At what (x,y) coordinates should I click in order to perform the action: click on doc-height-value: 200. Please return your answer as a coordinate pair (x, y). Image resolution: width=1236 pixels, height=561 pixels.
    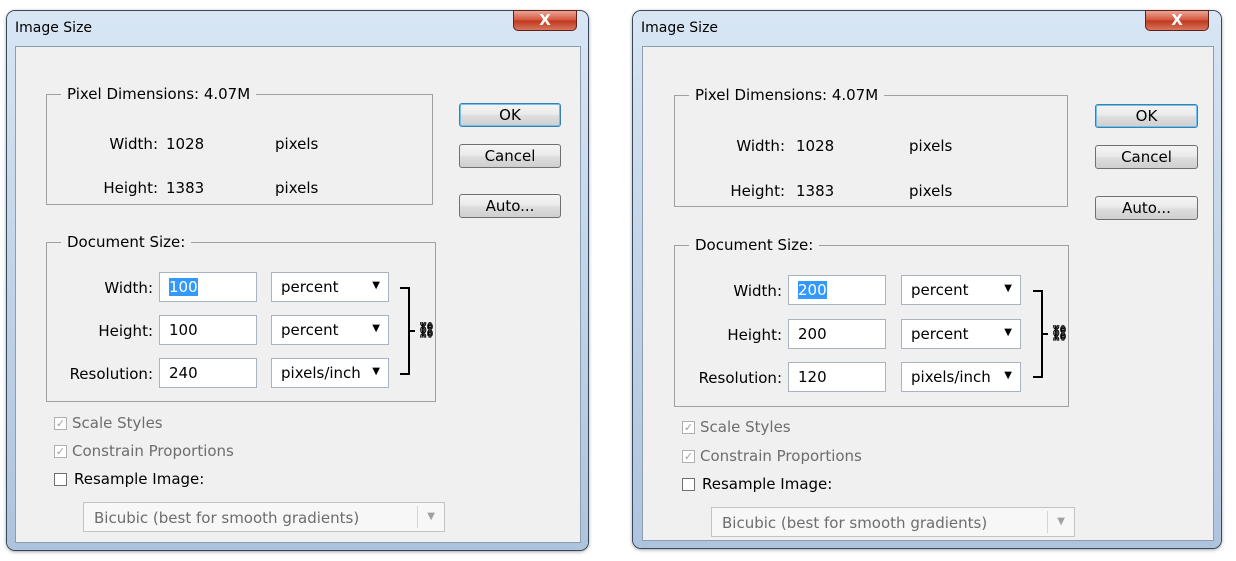
    Looking at the image, I should click on (812, 334).